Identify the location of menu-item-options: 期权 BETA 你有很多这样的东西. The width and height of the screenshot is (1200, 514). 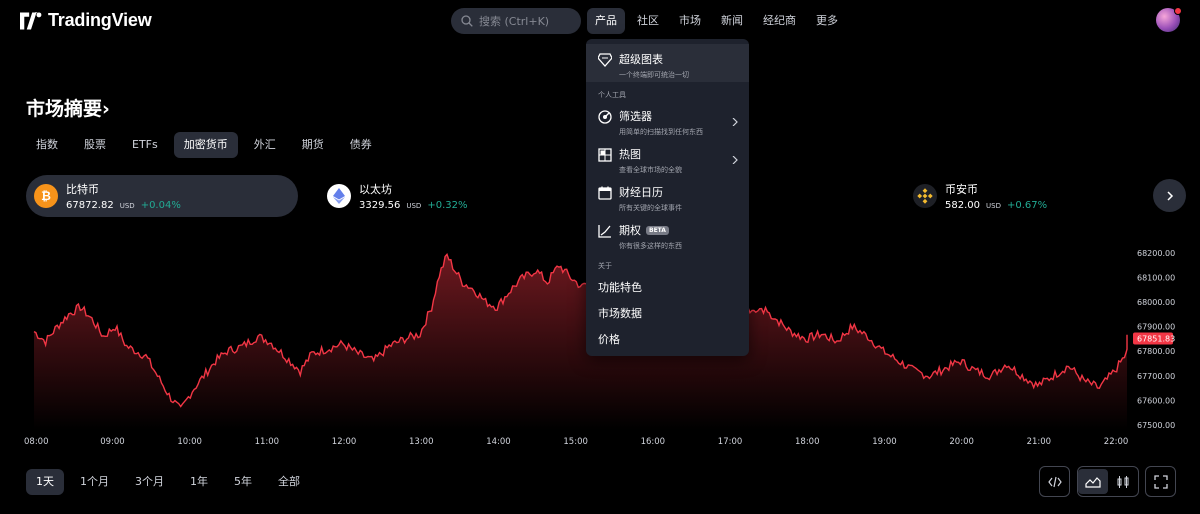
(667, 238).